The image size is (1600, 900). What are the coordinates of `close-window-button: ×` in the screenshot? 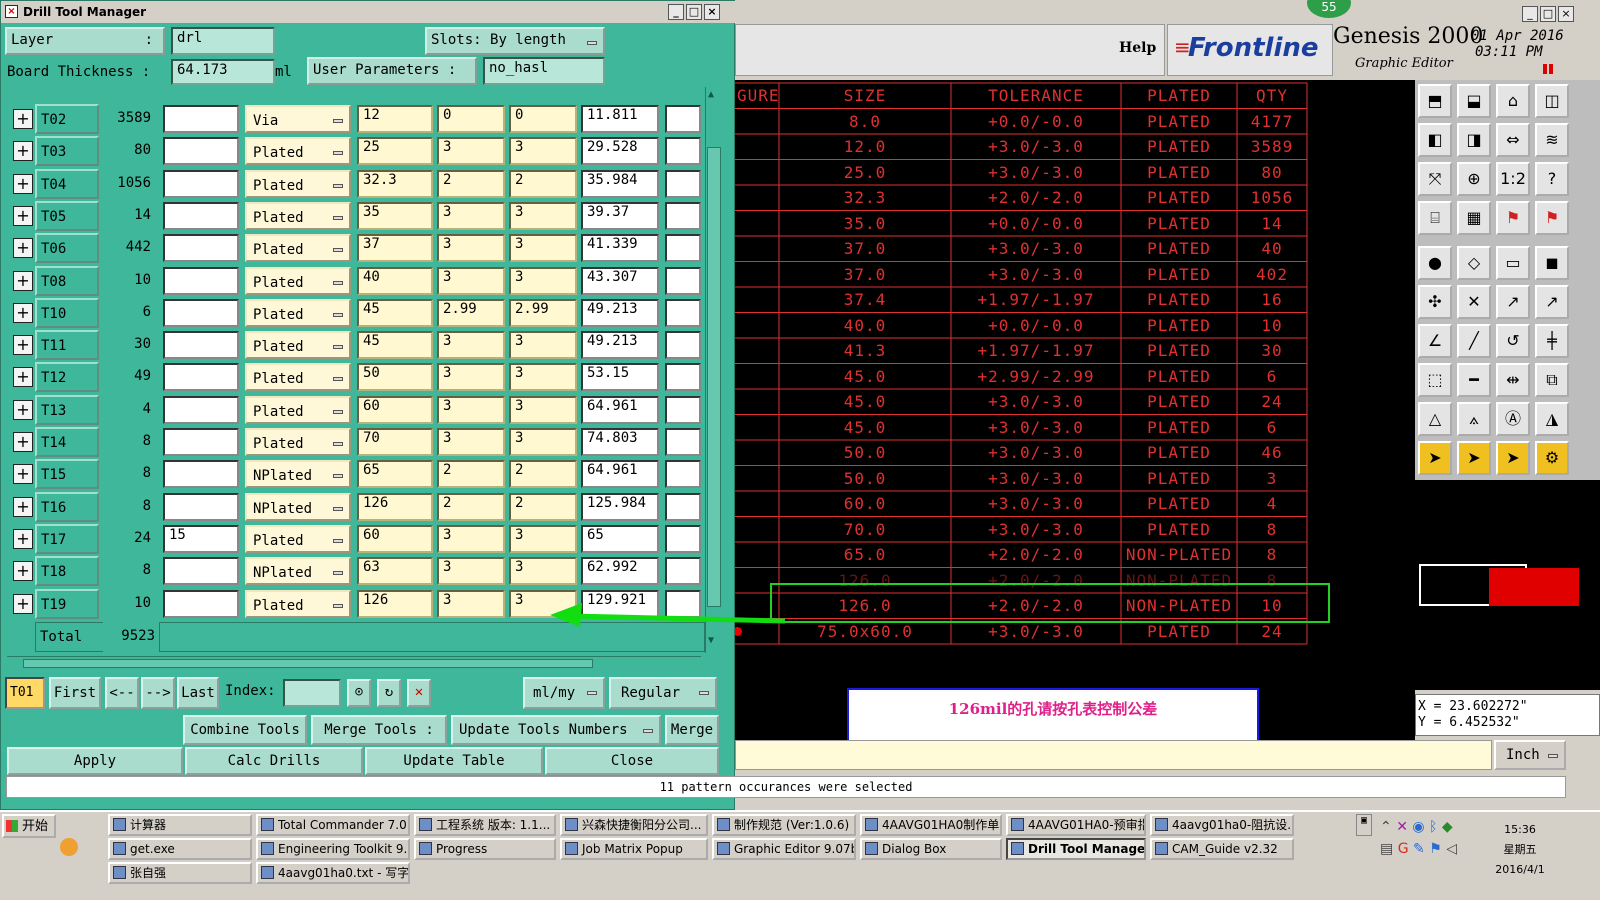 It's located at (712, 12).